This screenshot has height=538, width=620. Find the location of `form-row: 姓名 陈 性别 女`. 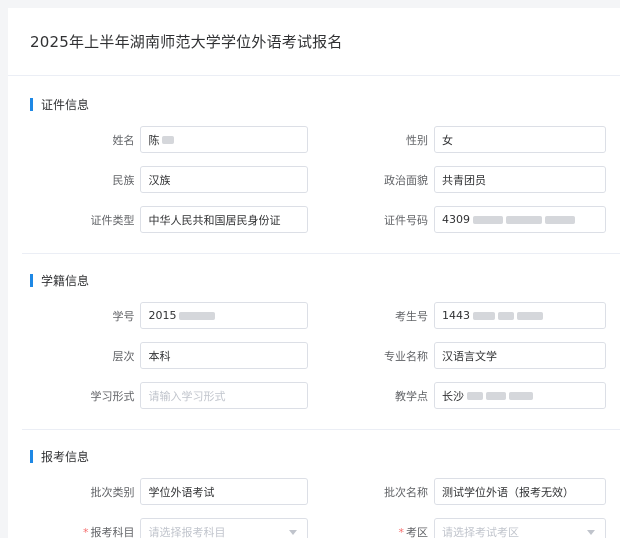

form-row: 姓名 陈 性别 女 is located at coordinates (314, 139).